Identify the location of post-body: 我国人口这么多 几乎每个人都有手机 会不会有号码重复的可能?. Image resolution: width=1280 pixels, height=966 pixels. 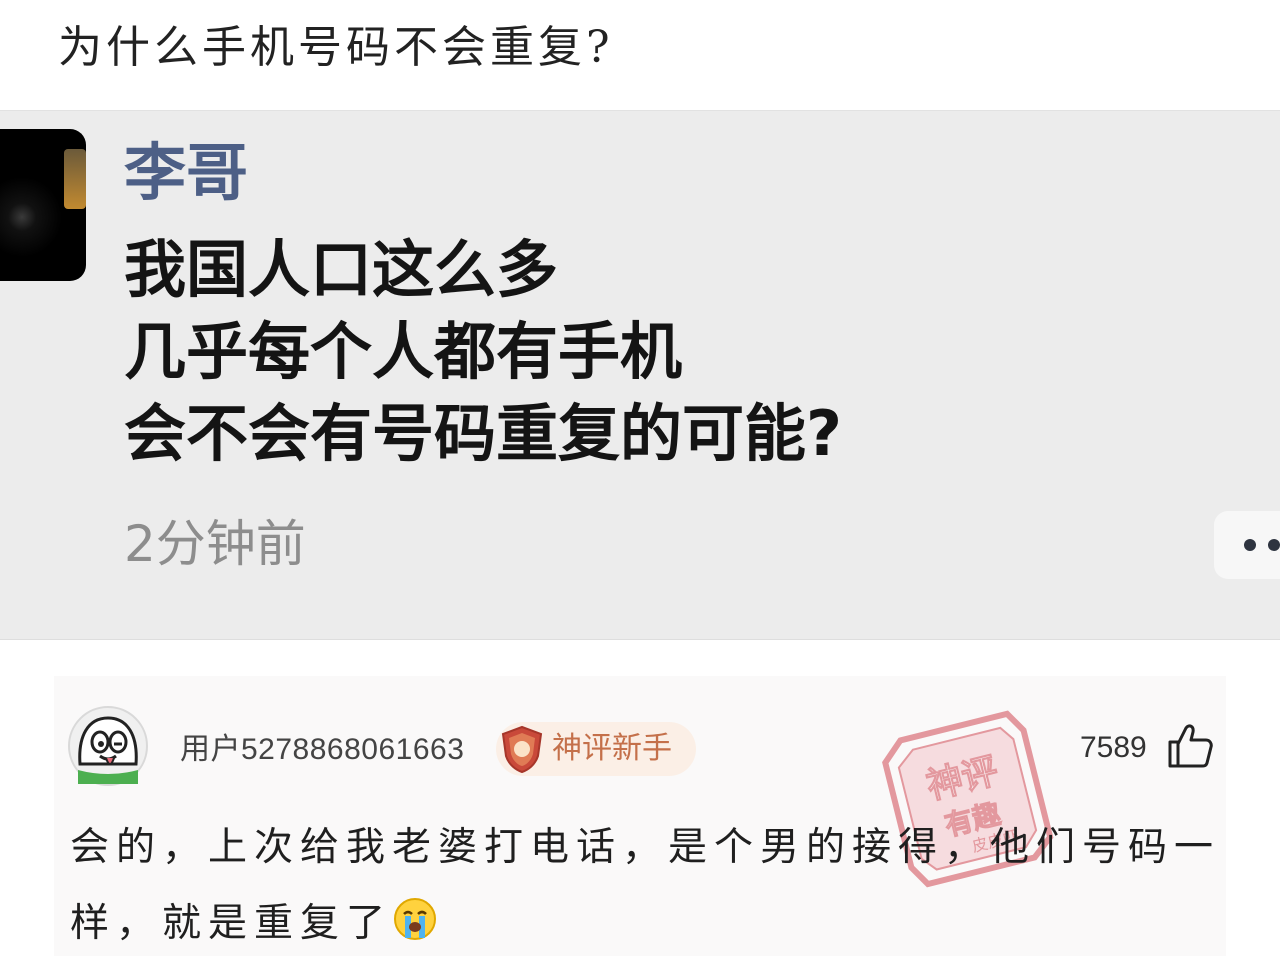
(483, 352).